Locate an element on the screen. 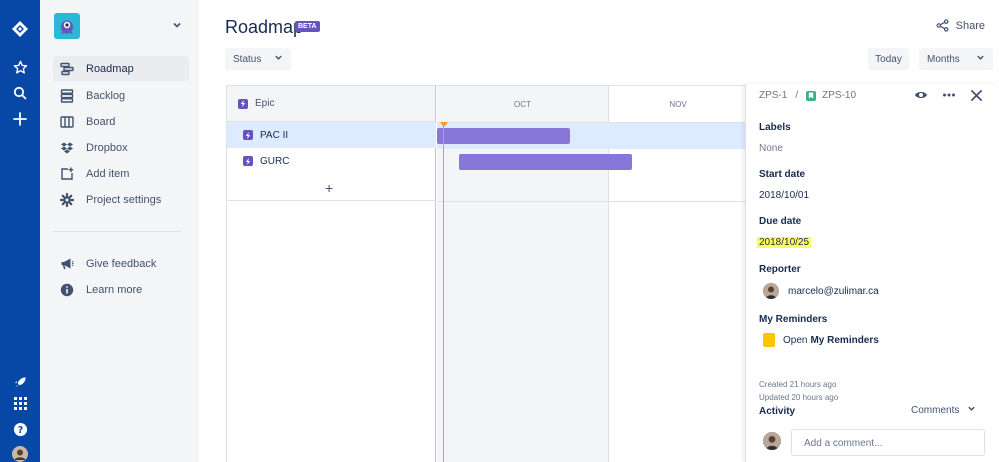 This screenshot has width=999, height=462. timeline-row-divider is located at coordinates (591, 201).